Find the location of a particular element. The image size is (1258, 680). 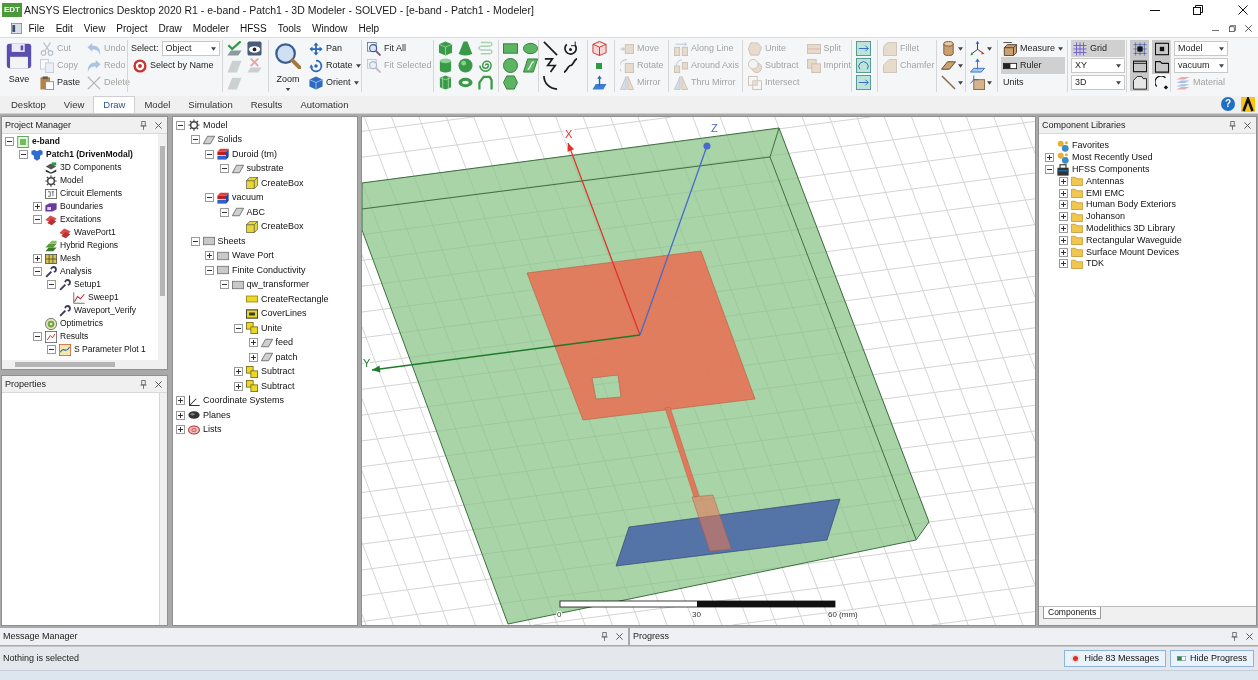

tree-item: Results is located at coordinates (67, 336).